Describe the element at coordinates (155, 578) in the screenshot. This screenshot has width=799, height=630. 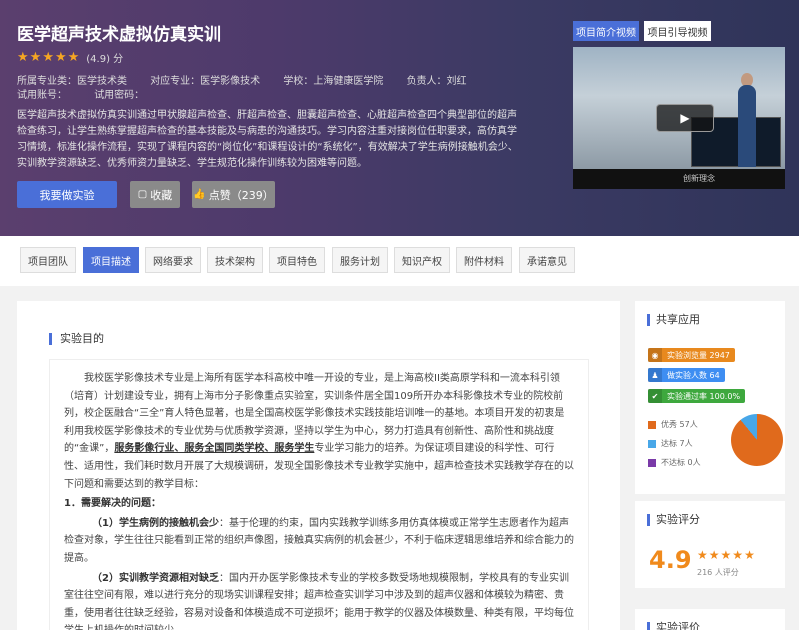
I see `problem-2-title: （2）实训教学资源相对缺乏` at that location.